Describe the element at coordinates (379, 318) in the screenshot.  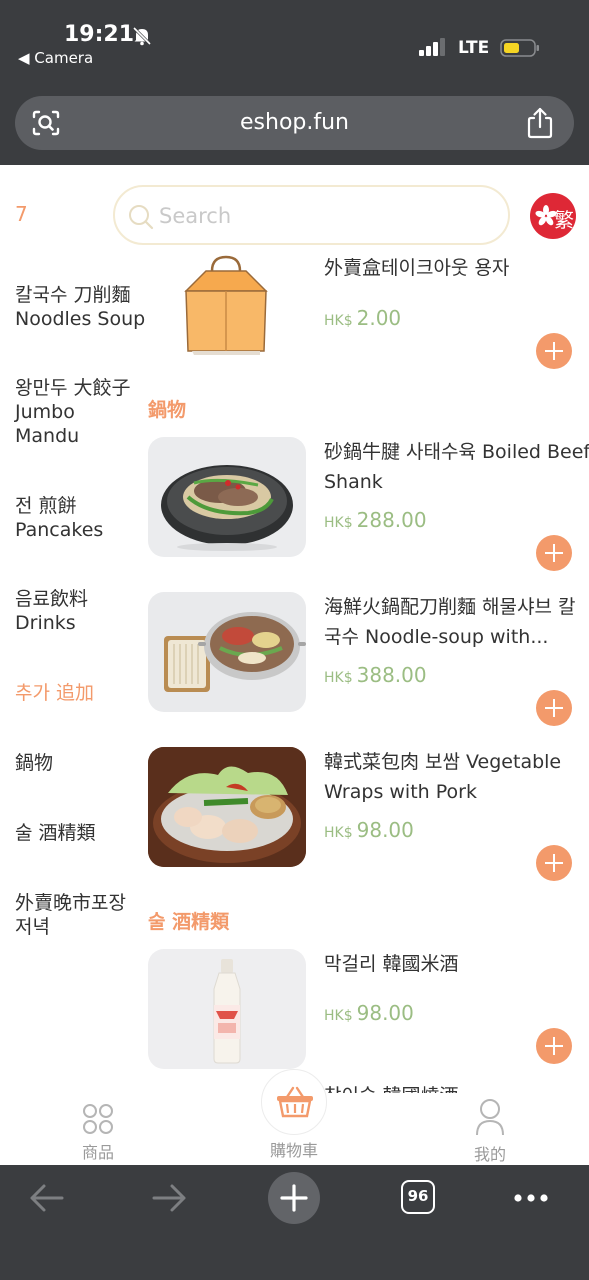
I see `price-value: 2.00` at that location.